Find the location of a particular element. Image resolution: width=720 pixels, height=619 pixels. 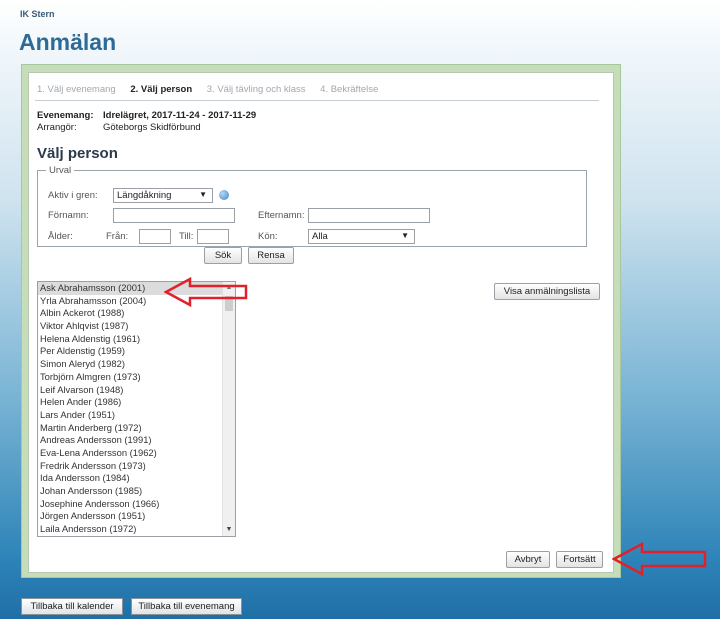

page-title: Anmälan is located at coordinates (68, 42).